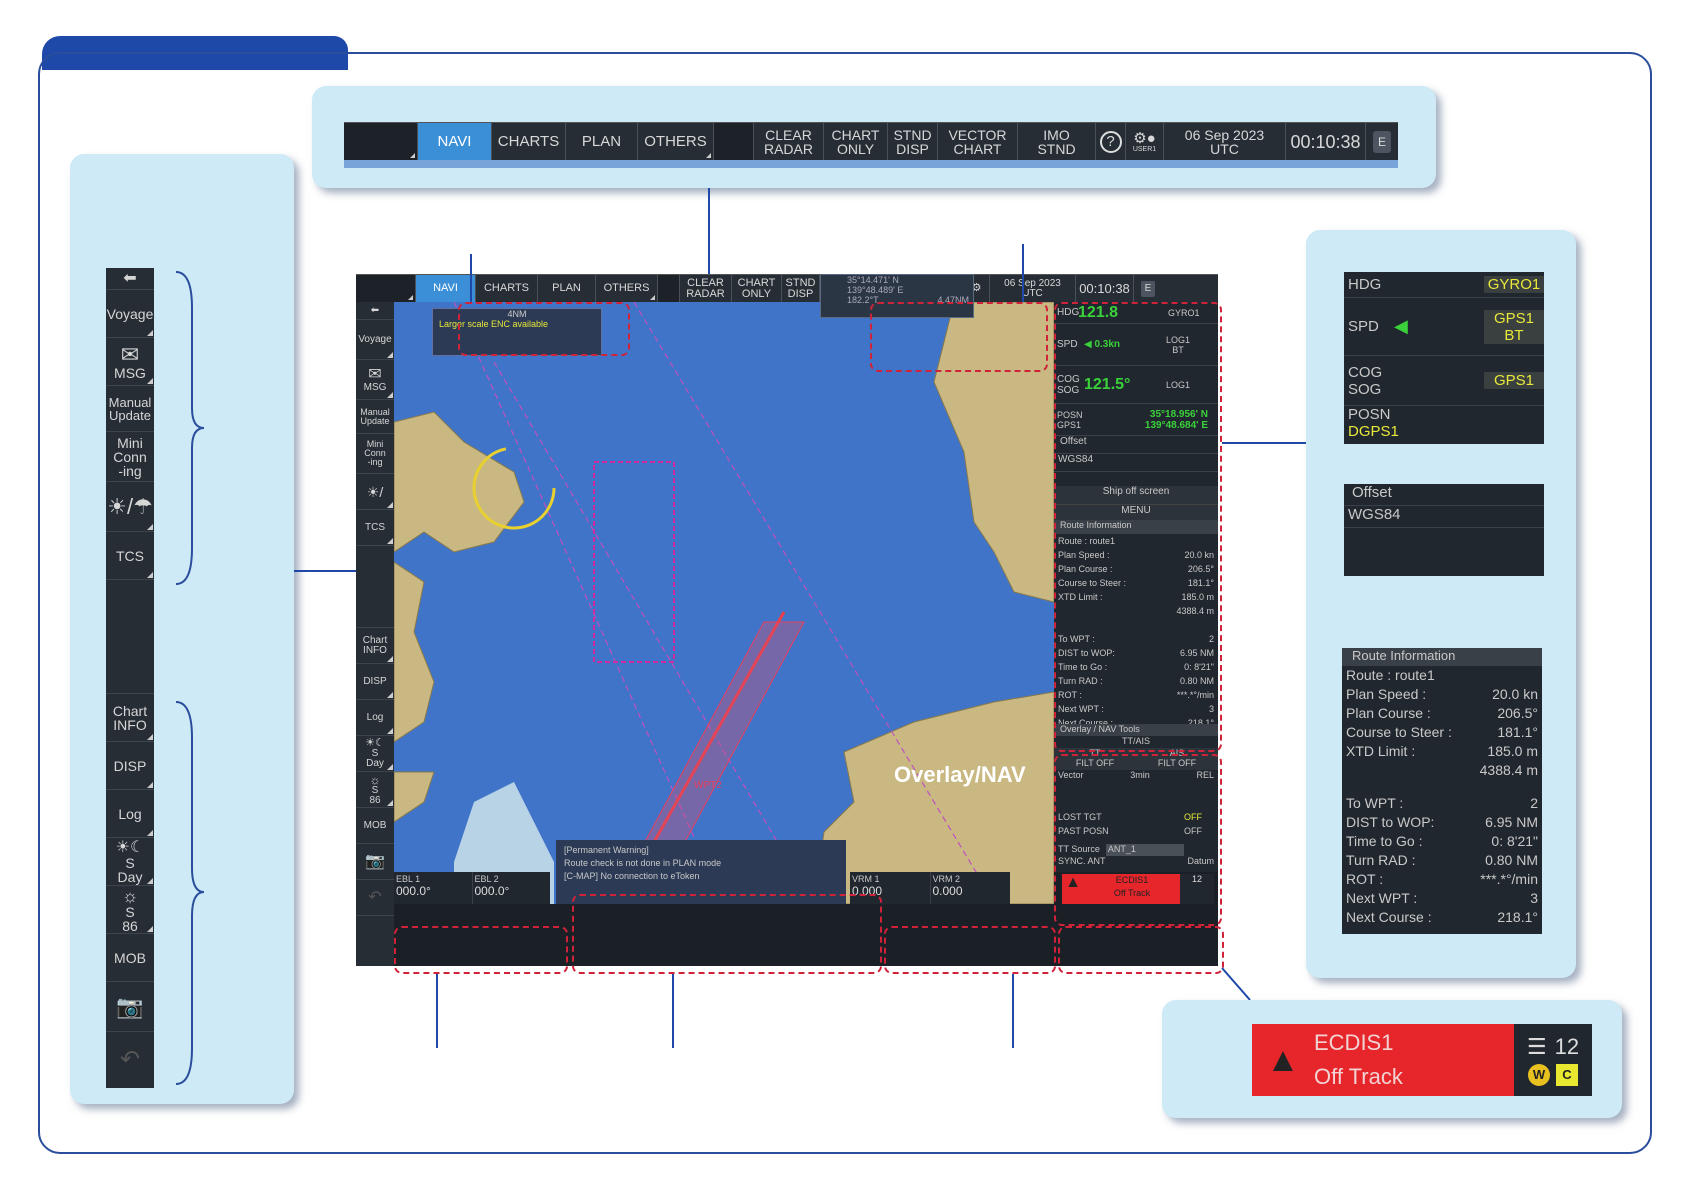 This screenshot has height=1190, width=1684. What do you see at coordinates (1013, 1011) in the screenshot?
I see `vrm-connector` at bounding box center [1013, 1011].